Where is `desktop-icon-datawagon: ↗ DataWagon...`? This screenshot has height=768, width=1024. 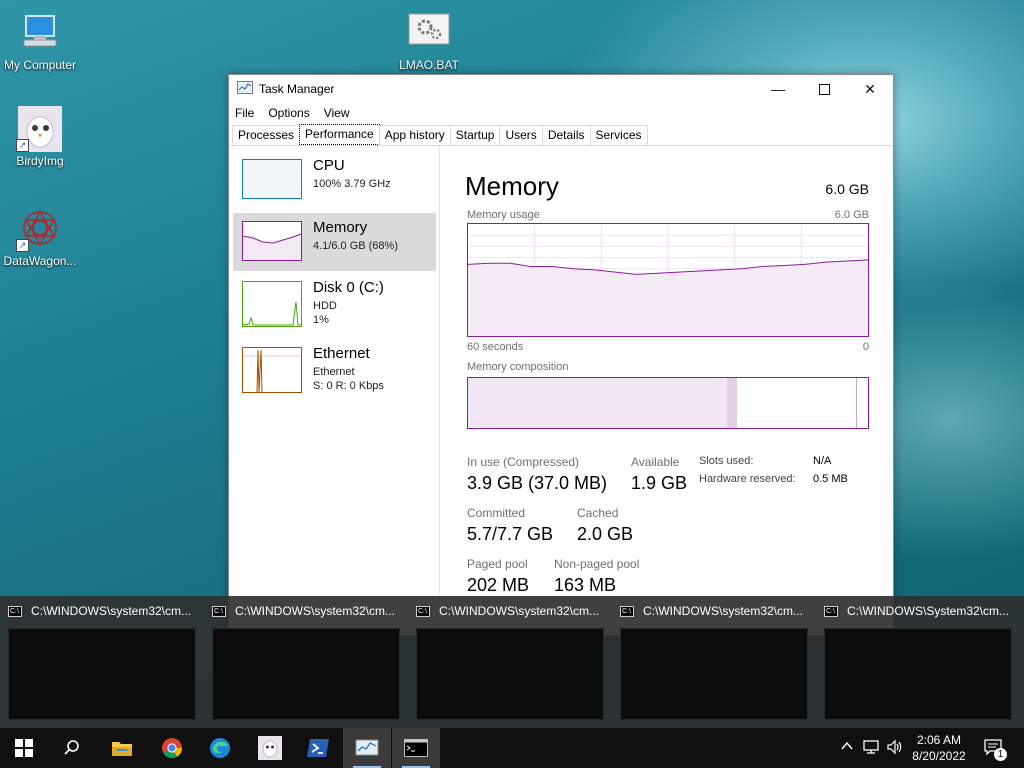 desktop-icon-datawagon: ↗ DataWagon... is located at coordinates (40, 237).